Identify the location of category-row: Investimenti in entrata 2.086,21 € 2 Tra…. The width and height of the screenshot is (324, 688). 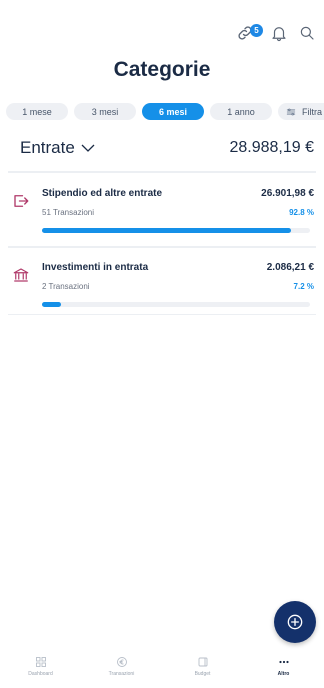
(162, 287).